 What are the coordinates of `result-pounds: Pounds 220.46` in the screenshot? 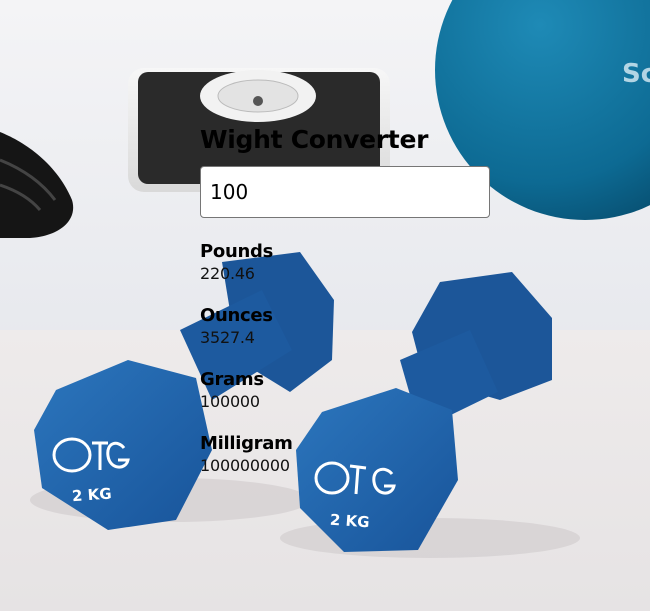 It's located at (350, 272).